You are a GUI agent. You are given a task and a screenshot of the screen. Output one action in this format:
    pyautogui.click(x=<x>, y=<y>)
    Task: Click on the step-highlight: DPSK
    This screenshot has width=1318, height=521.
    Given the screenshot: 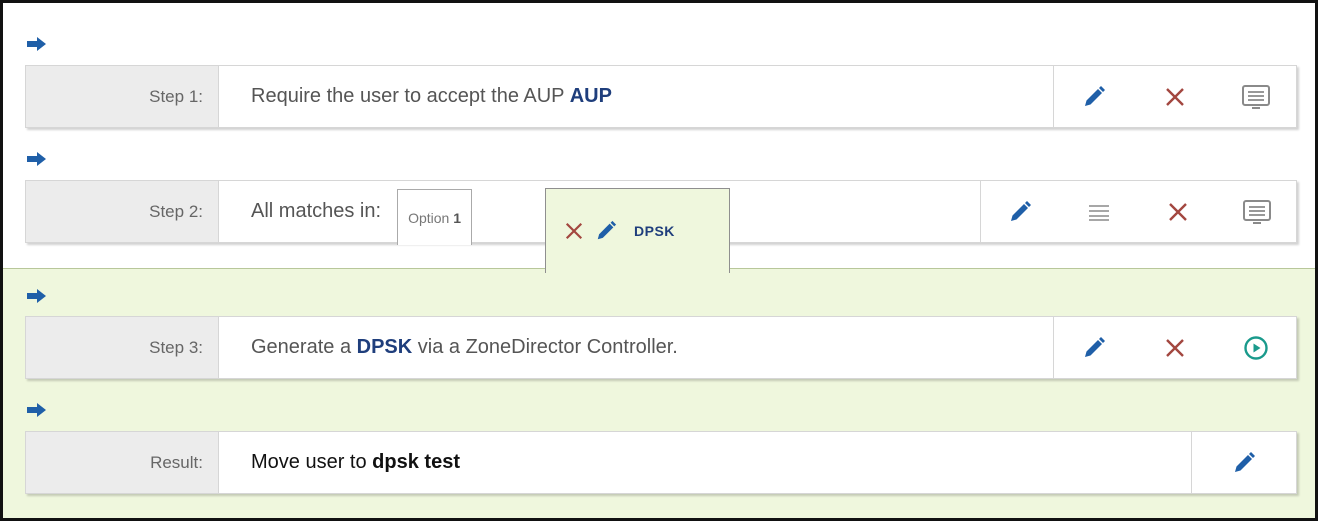 What is the action you would take?
    pyautogui.click(x=384, y=347)
    